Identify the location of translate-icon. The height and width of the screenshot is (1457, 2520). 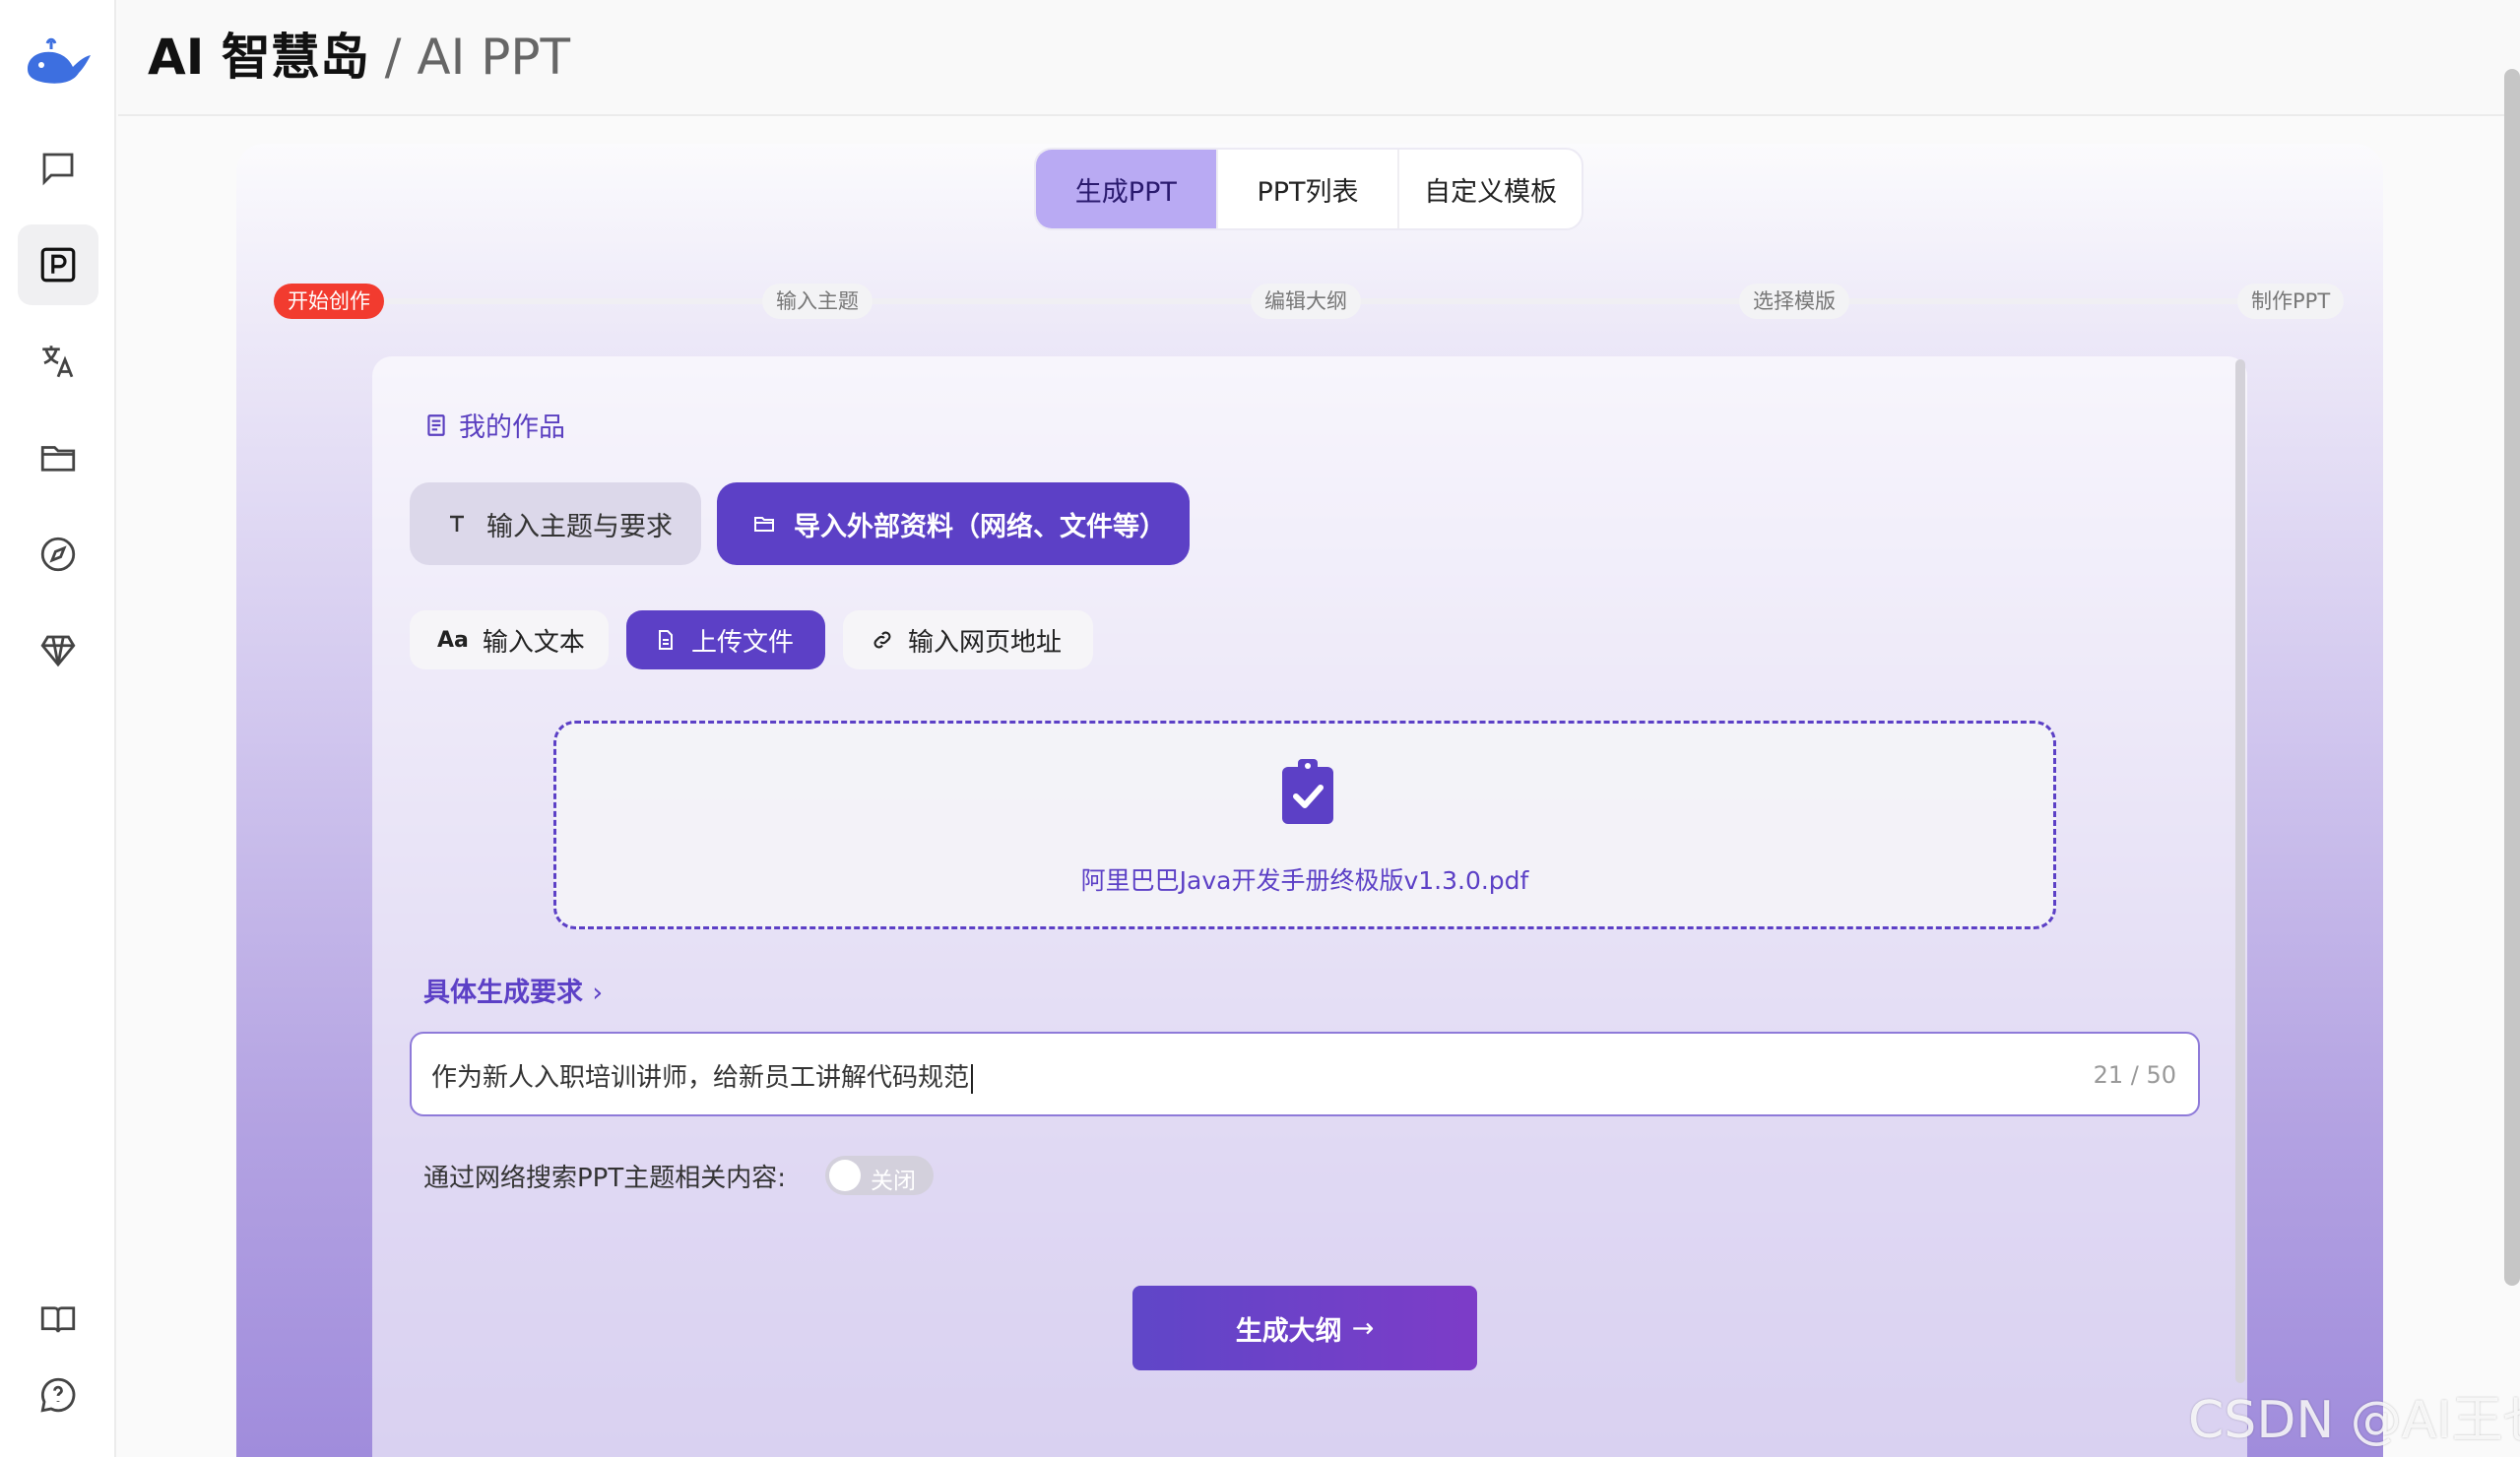
(58, 362).